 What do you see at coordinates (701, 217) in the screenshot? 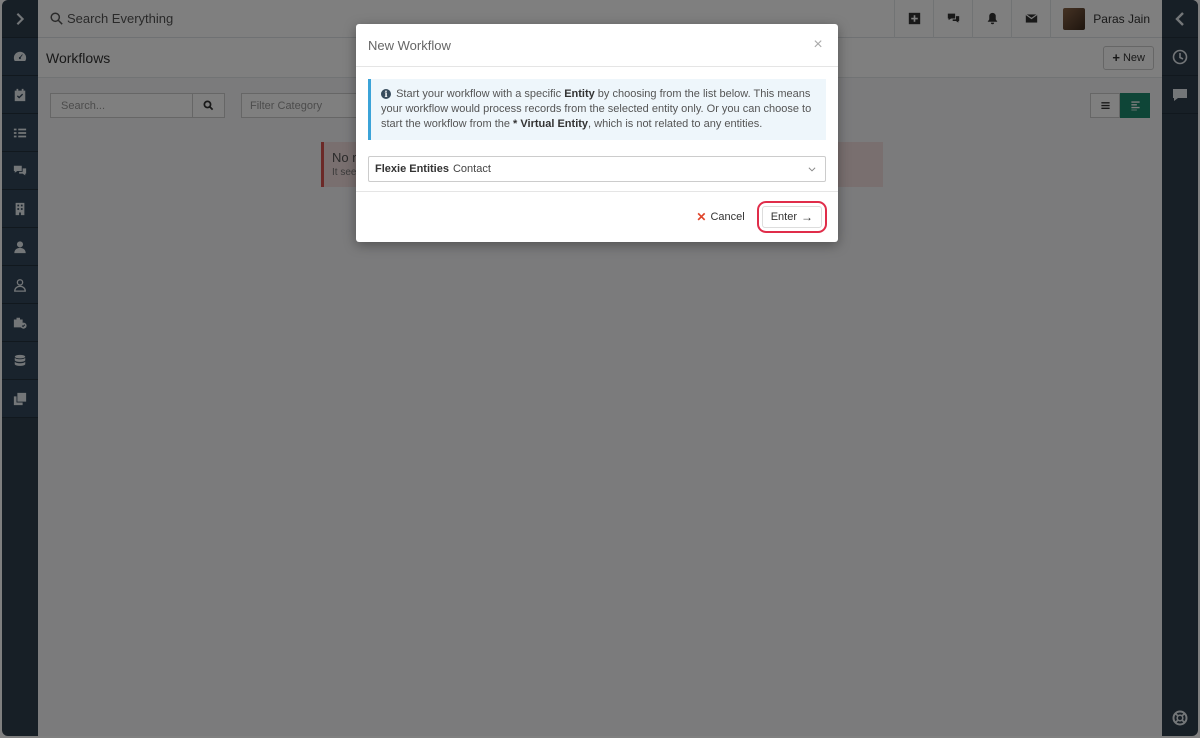
I see `close-icon: ✕` at bounding box center [701, 217].